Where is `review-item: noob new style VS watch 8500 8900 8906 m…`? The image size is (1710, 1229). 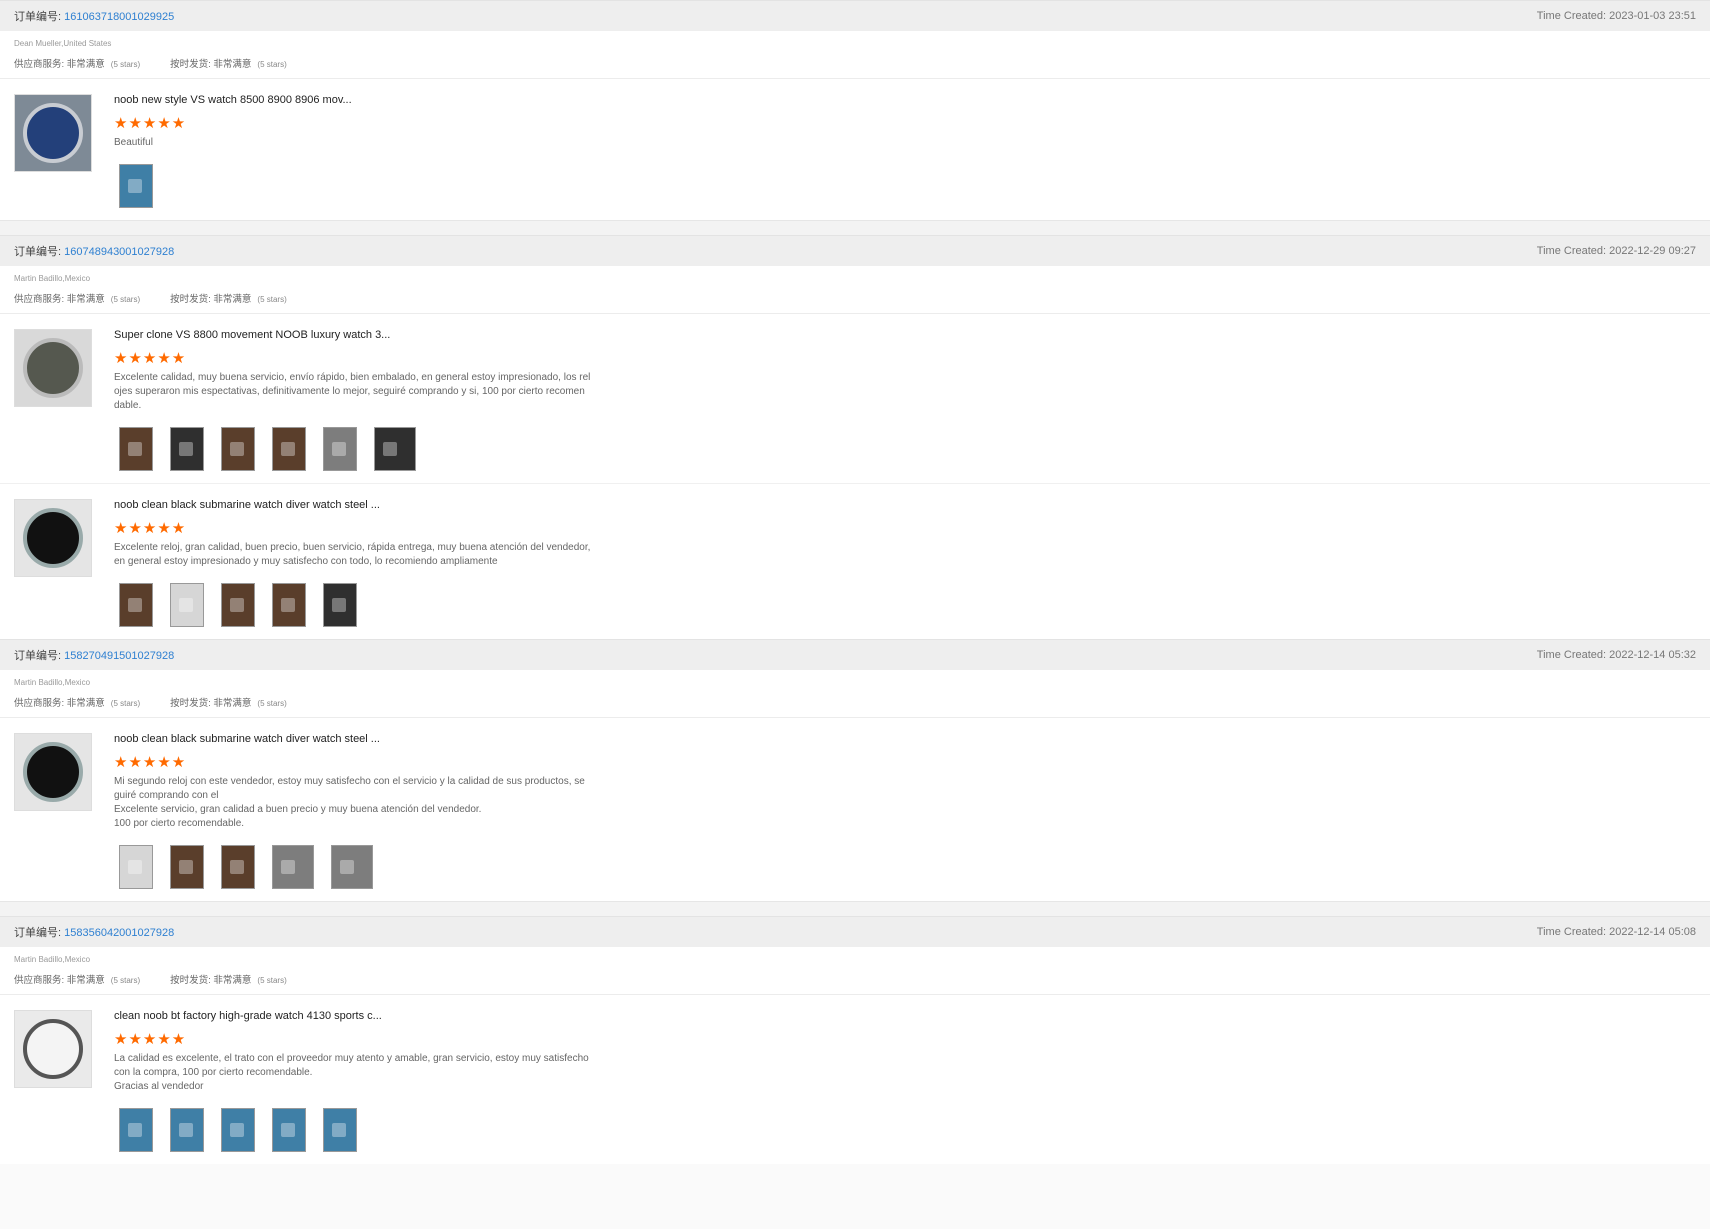 review-item: noob new style VS watch 8500 8900 8906 m… is located at coordinates (855, 149).